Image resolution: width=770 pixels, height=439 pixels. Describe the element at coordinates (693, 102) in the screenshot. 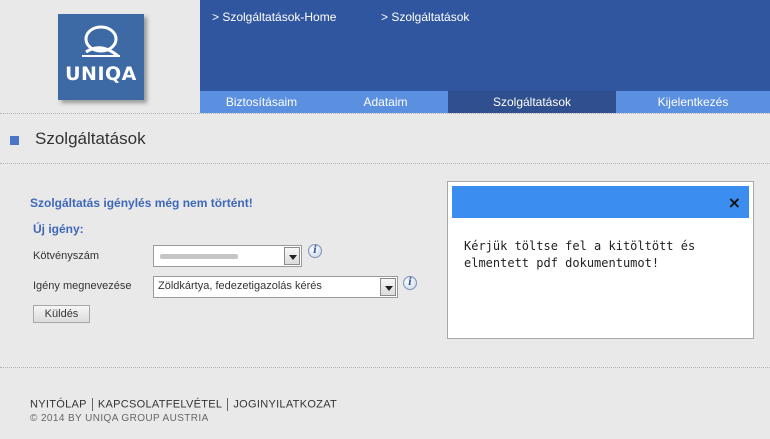

I see `tab-kijelentkezes: Kijelentkezés` at that location.